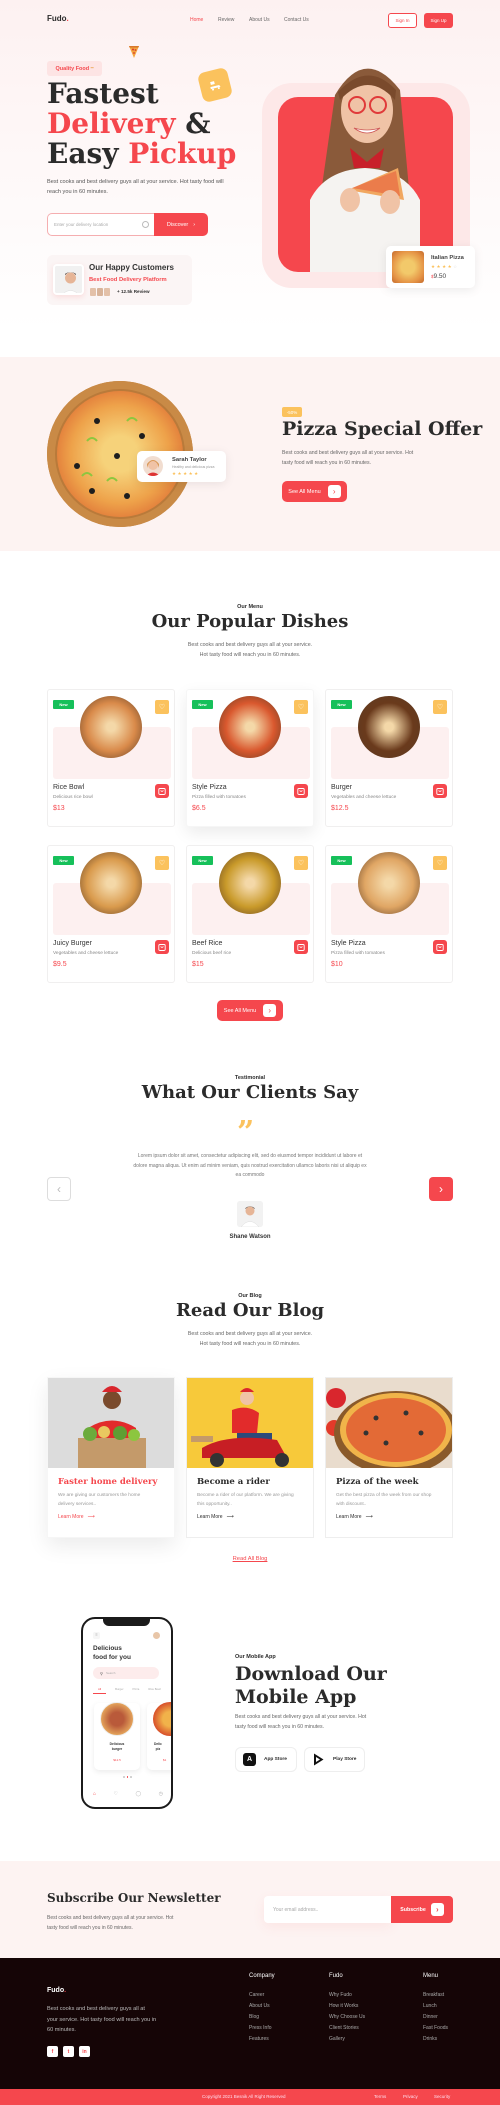  Describe the element at coordinates (377, 1482) in the screenshot. I see `blog-post-title: Pizza of the week` at that location.